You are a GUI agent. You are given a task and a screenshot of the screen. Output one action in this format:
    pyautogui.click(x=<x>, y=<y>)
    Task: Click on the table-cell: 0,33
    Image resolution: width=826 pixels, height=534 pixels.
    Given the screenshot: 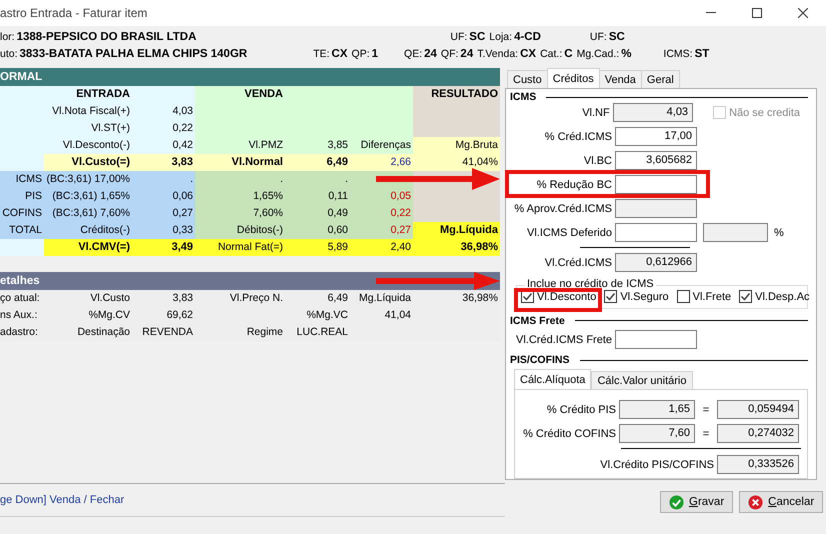 What is the action you would take?
    pyautogui.click(x=163, y=230)
    